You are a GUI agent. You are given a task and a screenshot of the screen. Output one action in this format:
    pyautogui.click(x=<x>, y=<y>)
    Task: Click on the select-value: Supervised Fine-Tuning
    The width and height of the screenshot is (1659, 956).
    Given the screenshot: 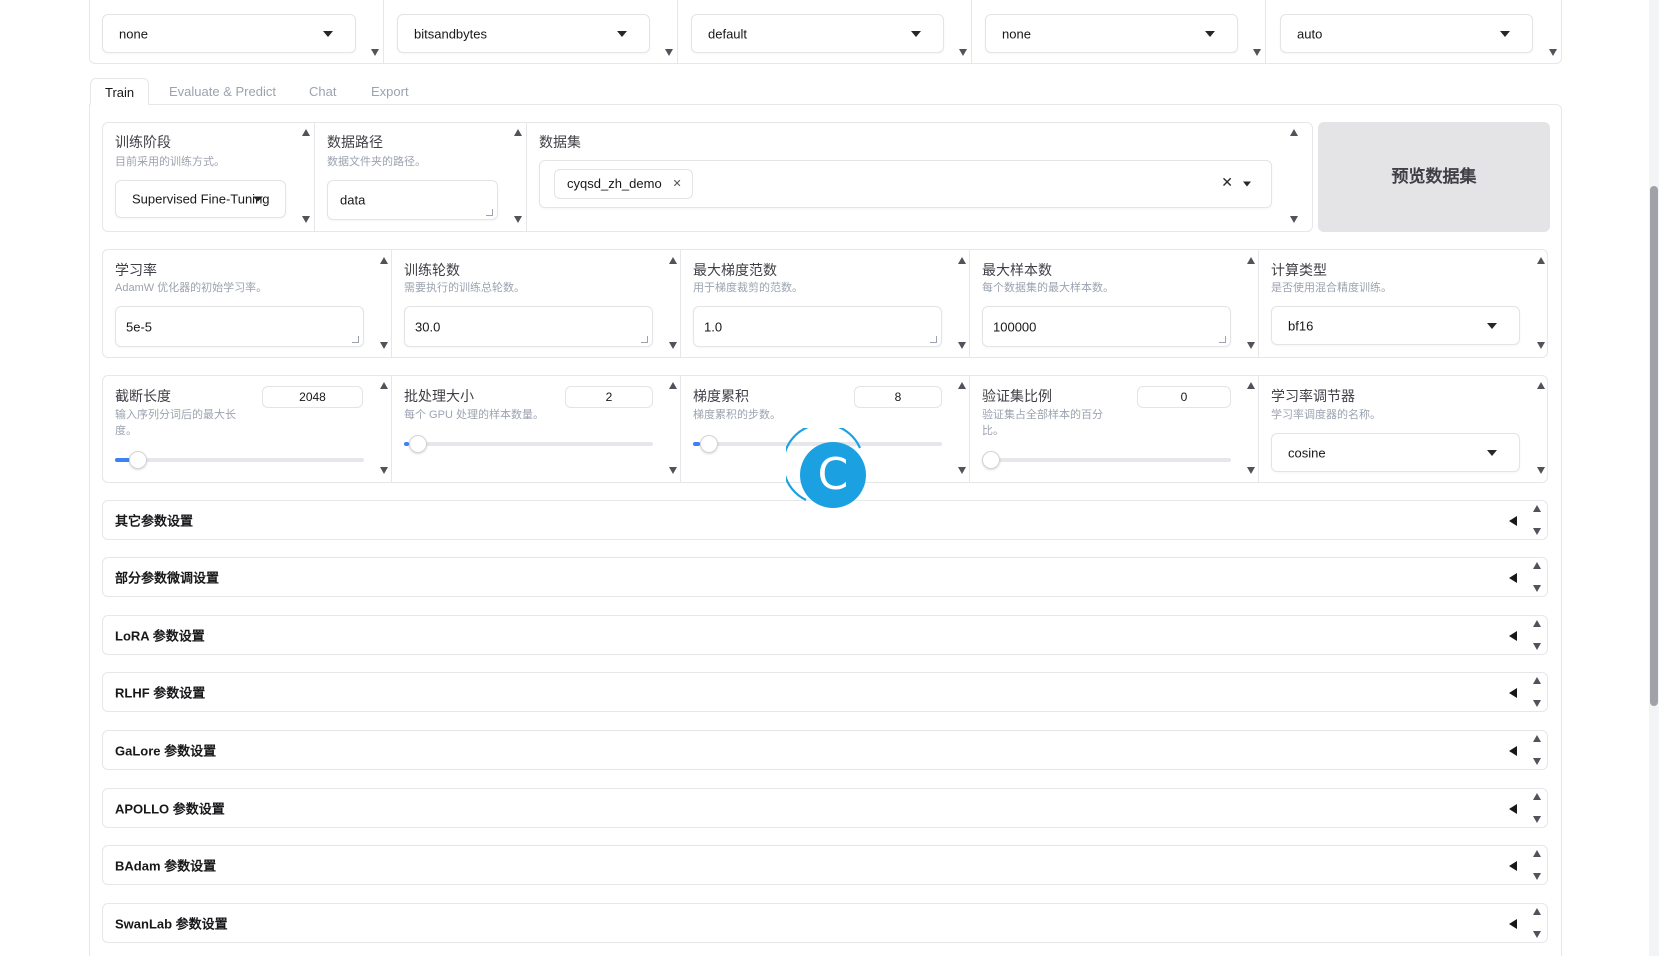 What is the action you would take?
    pyautogui.click(x=201, y=199)
    